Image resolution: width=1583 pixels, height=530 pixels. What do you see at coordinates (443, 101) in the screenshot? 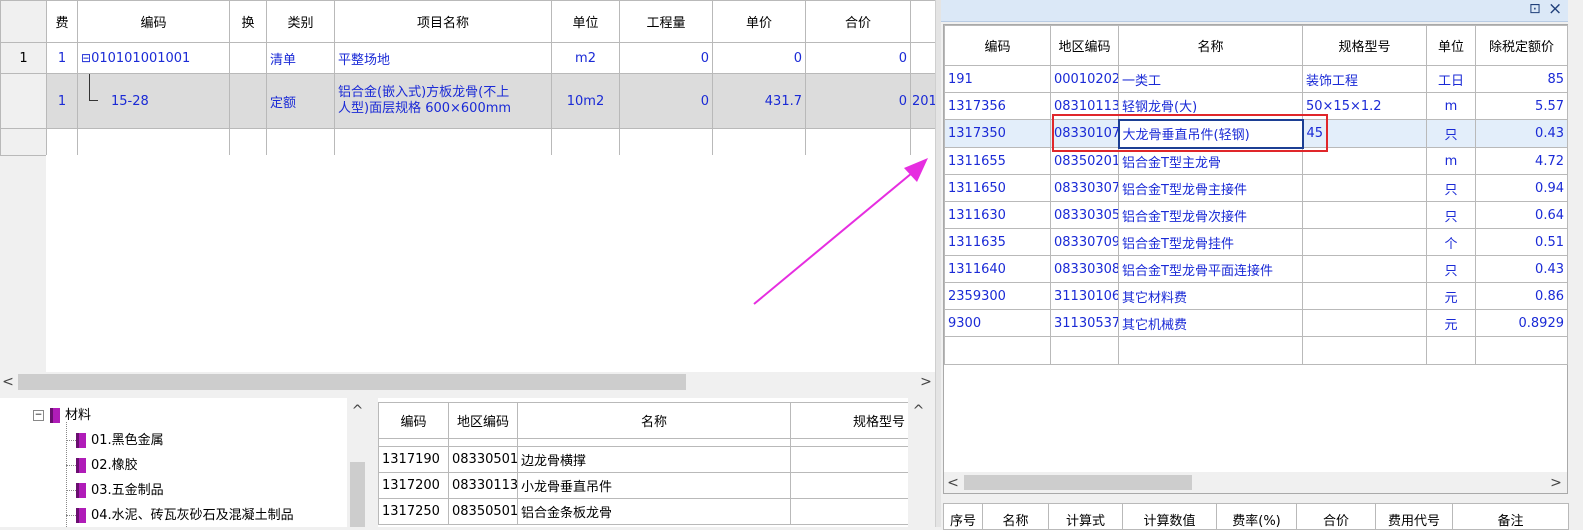
I see `item-name-cell: 铝合金(嵌入式)方板龙骨(不上 人型)面层规格 600×600mm` at bounding box center [443, 101].